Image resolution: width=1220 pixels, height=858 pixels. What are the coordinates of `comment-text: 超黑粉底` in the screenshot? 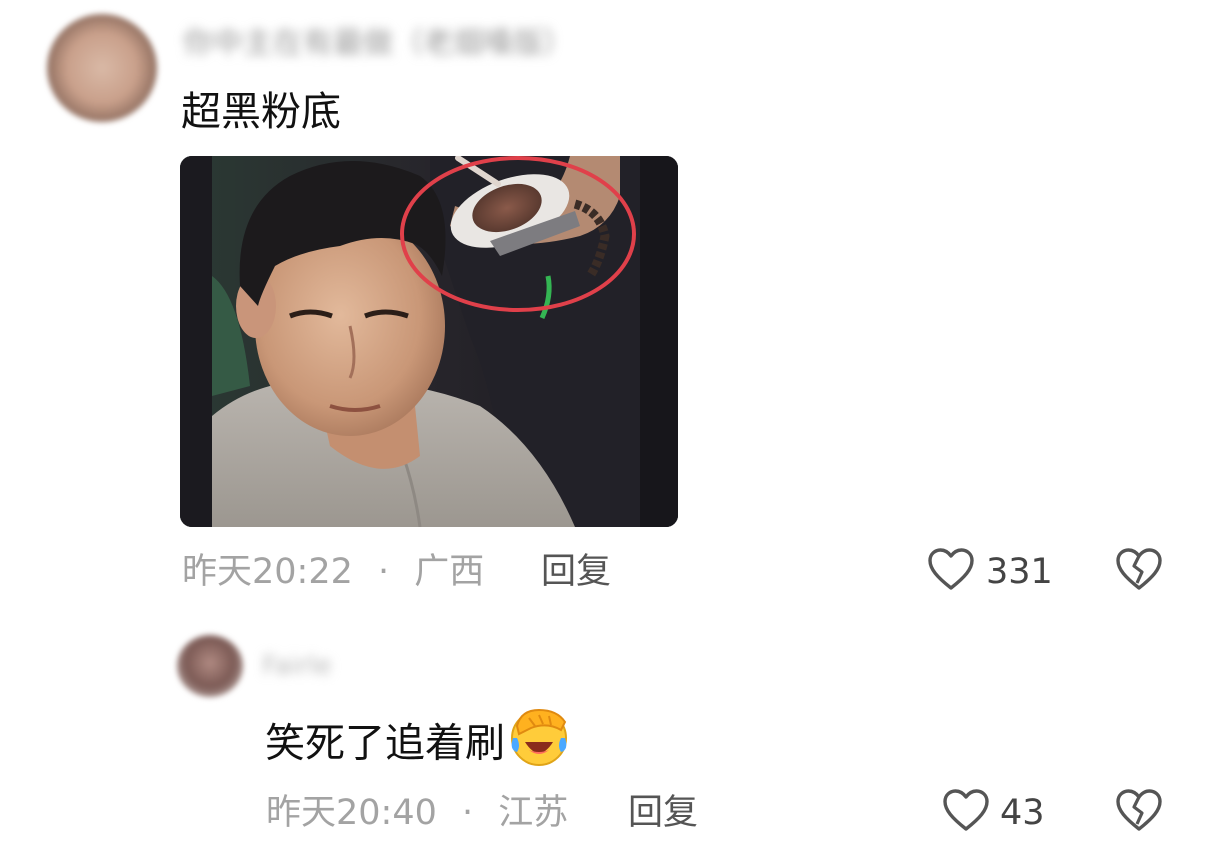 It's located at (261, 112).